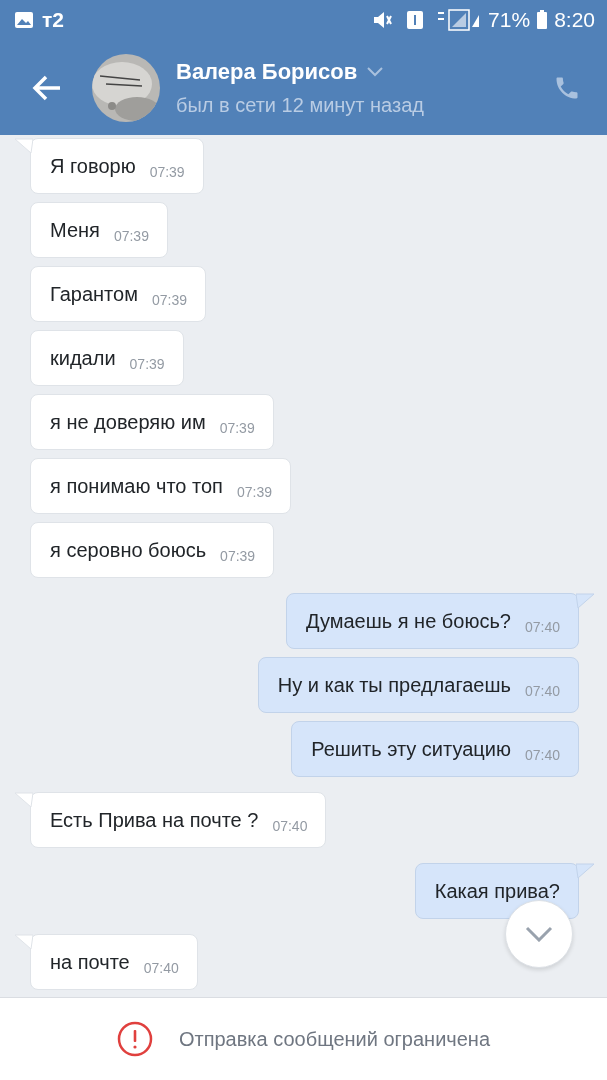 The image size is (607, 1080). I want to click on warning-icon, so click(134, 1039).